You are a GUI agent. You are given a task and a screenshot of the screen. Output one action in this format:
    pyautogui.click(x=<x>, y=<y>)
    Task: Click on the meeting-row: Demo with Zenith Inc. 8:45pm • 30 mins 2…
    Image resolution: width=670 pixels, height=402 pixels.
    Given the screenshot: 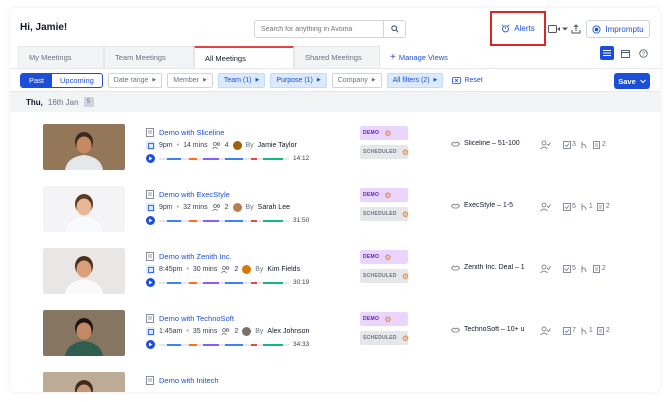 What is the action you would take?
    pyautogui.click(x=335, y=267)
    